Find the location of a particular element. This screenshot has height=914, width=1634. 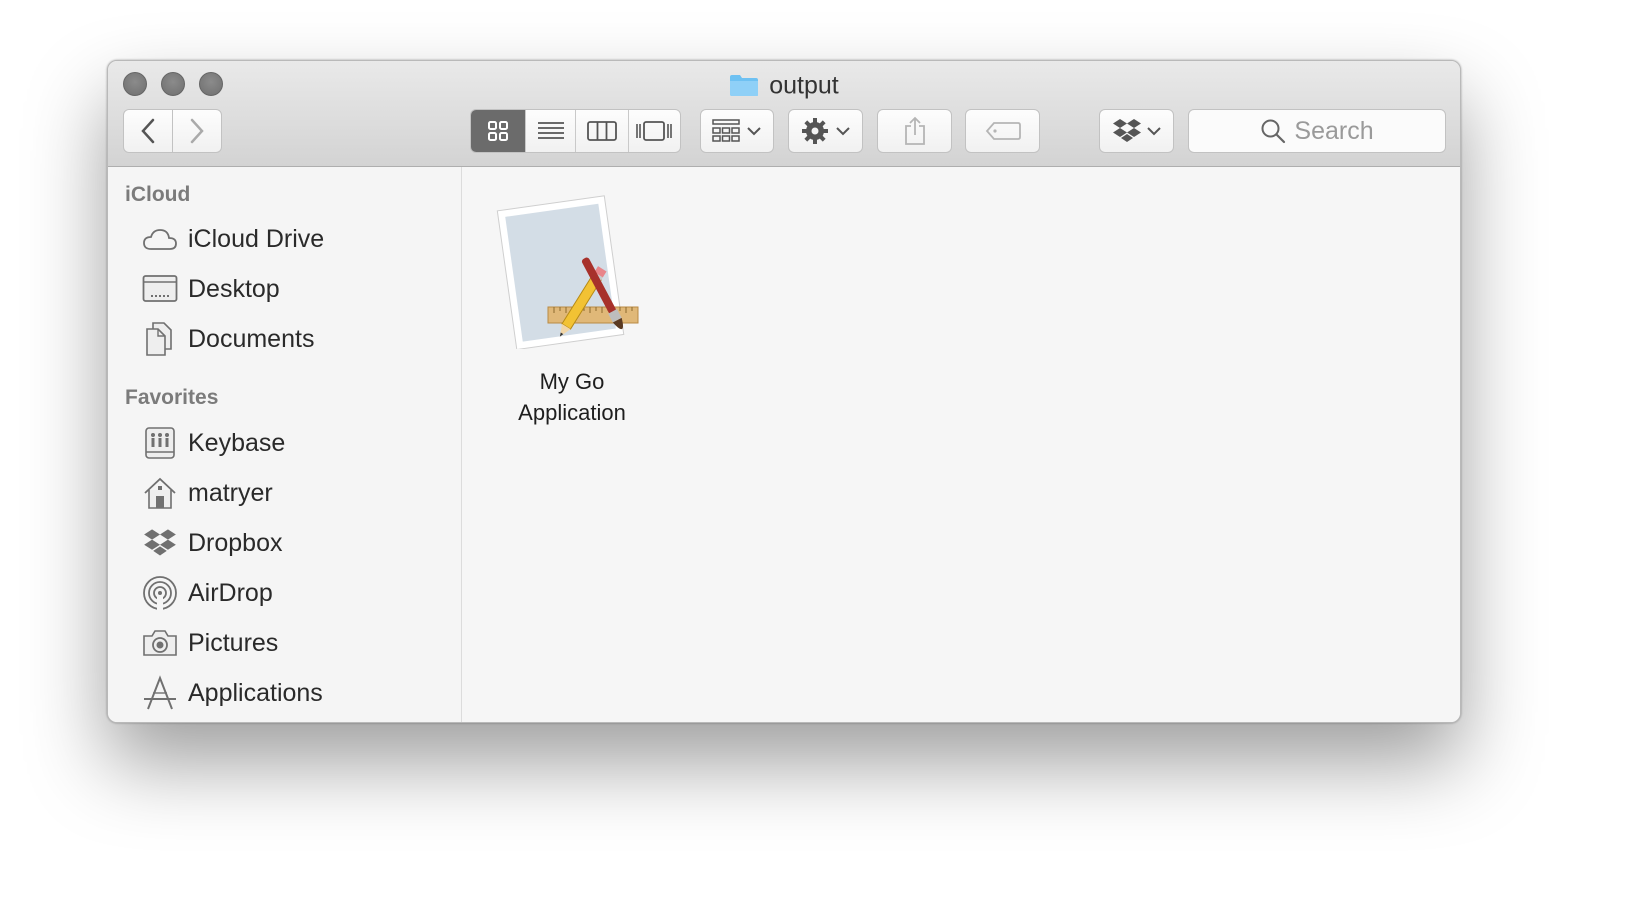

gear-icon is located at coordinates (814, 131).